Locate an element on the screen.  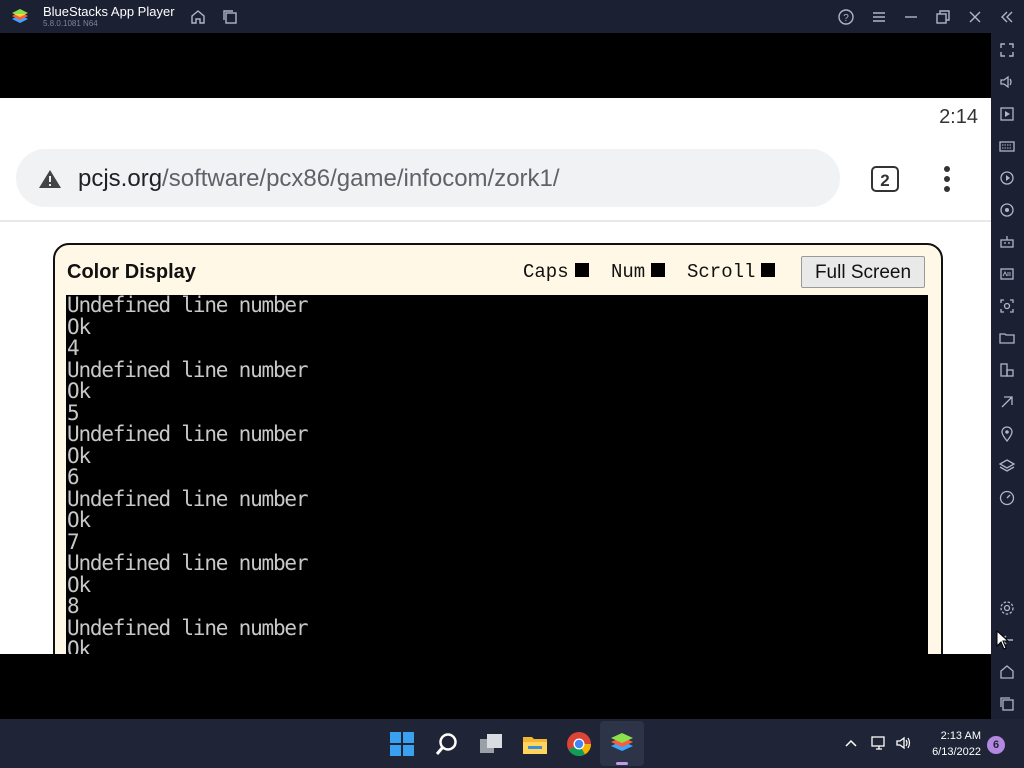
caps-label: Caps is located at coordinates (546, 272).